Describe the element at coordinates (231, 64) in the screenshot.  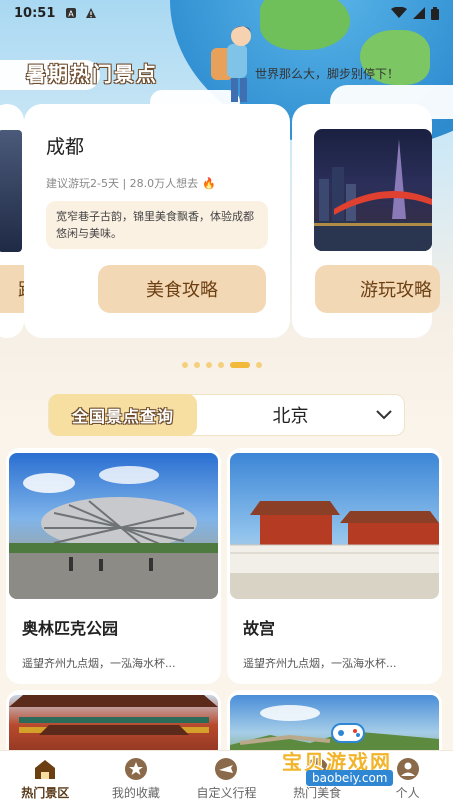
I see `traveler-illustration` at that location.